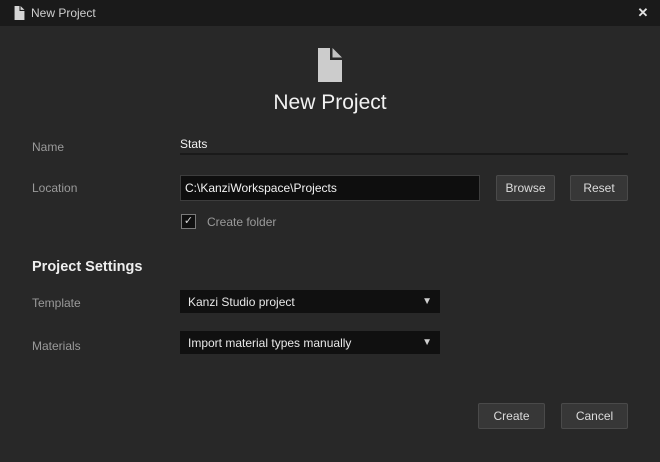 Image resolution: width=660 pixels, height=462 pixels. I want to click on create-folder-label: Create folder, so click(242, 222).